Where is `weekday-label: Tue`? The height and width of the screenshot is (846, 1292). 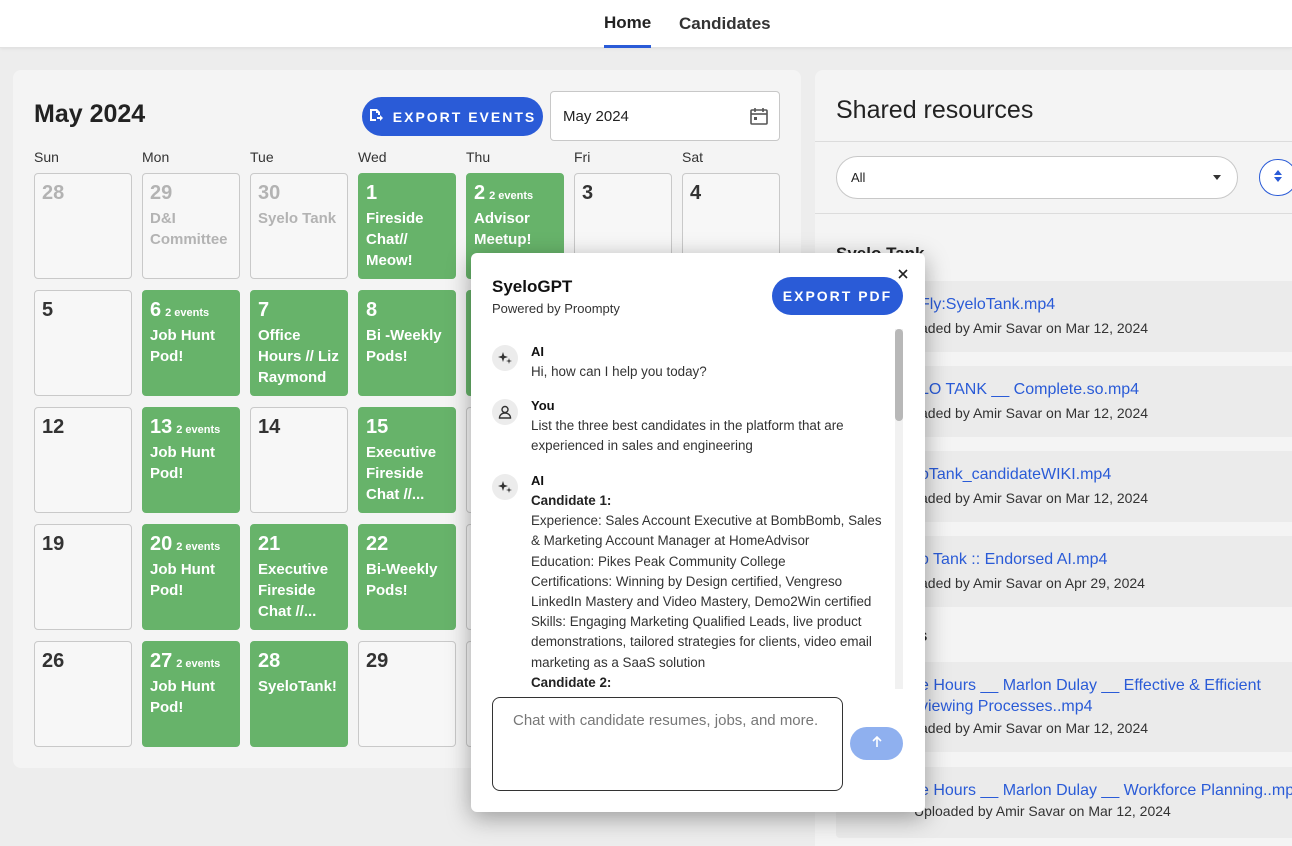 weekday-label: Tue is located at coordinates (262, 157).